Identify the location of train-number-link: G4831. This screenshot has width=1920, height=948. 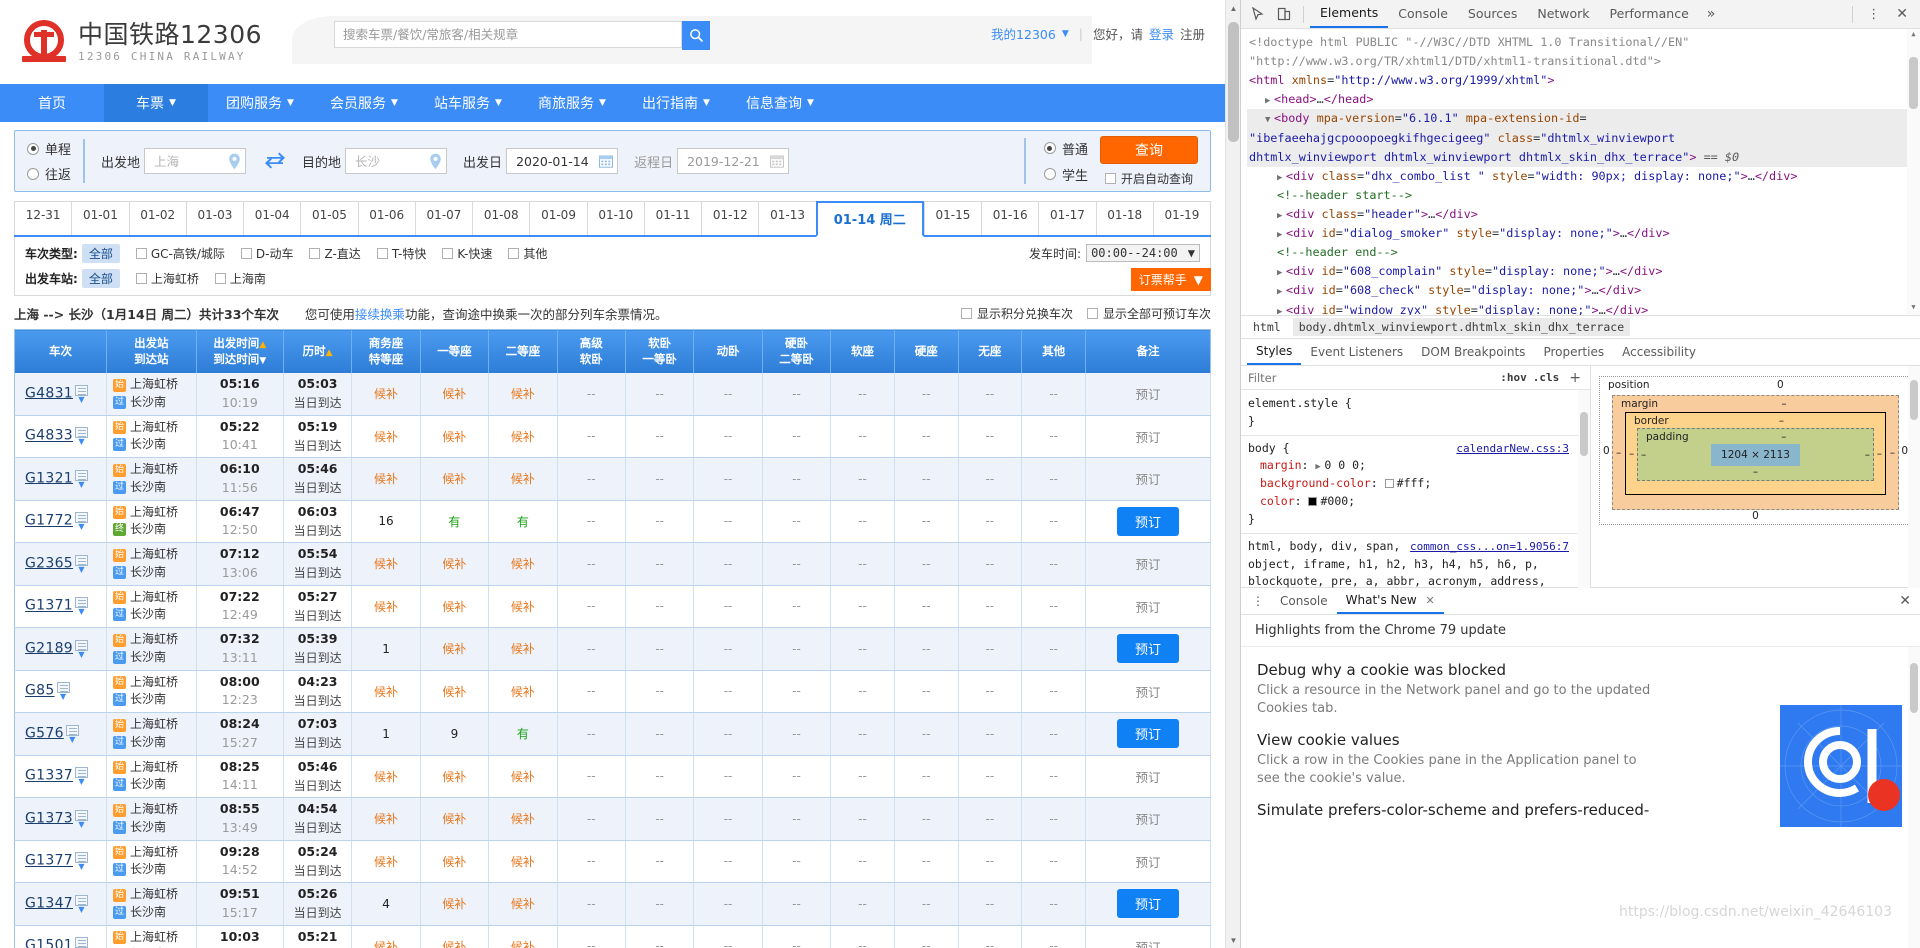
(49, 393).